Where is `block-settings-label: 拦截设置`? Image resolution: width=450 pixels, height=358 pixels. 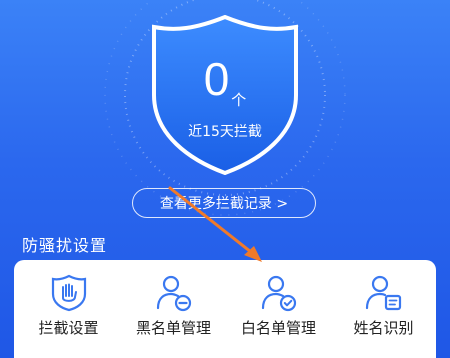 block-settings-label: 拦截设置 is located at coordinates (68, 328).